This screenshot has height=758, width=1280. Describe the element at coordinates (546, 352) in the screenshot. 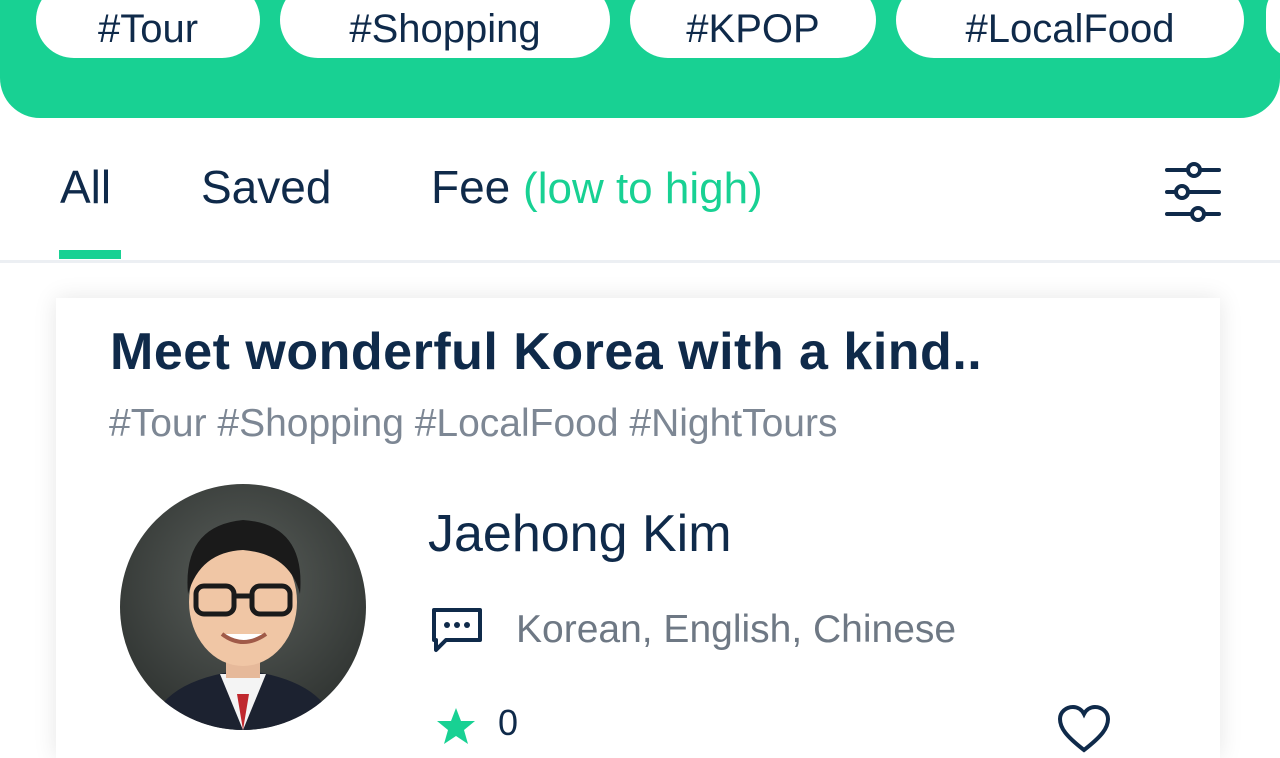

I see `card-title: Meet wonderful Korea with a kind..` at that location.